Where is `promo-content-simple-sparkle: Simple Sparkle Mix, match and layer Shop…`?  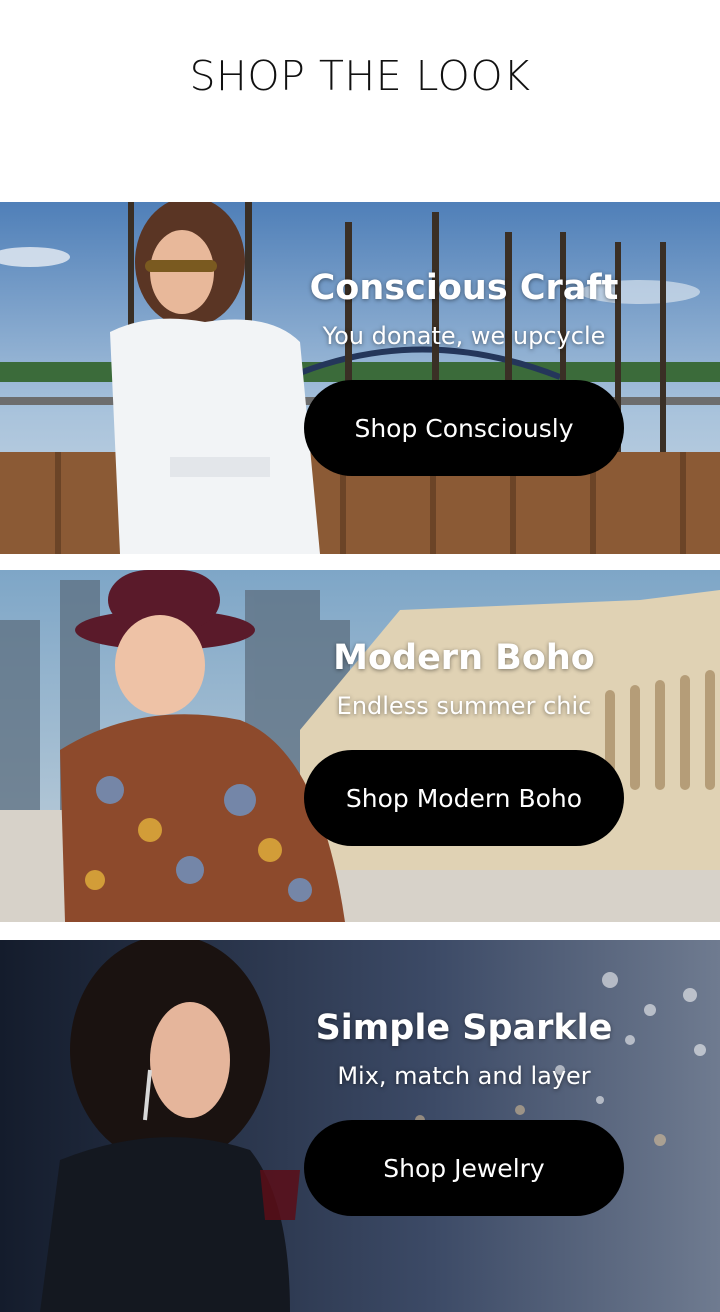 promo-content-simple-sparkle: Simple Sparkle Mix, match and layer Shop… is located at coordinates (464, 1112).